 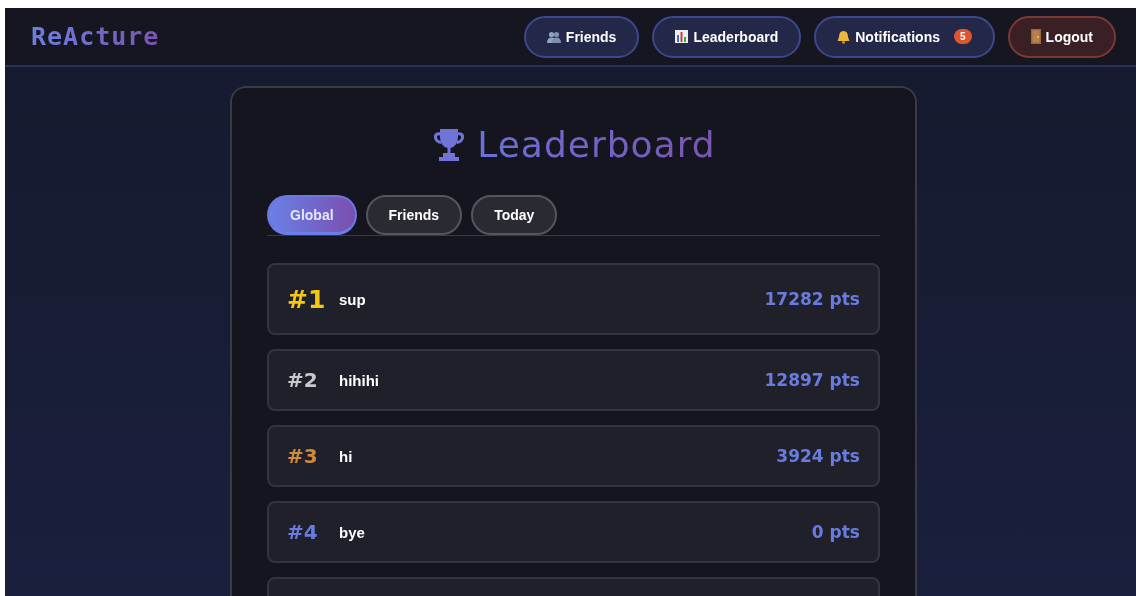 I want to click on people-icon, so click(x=553, y=36).